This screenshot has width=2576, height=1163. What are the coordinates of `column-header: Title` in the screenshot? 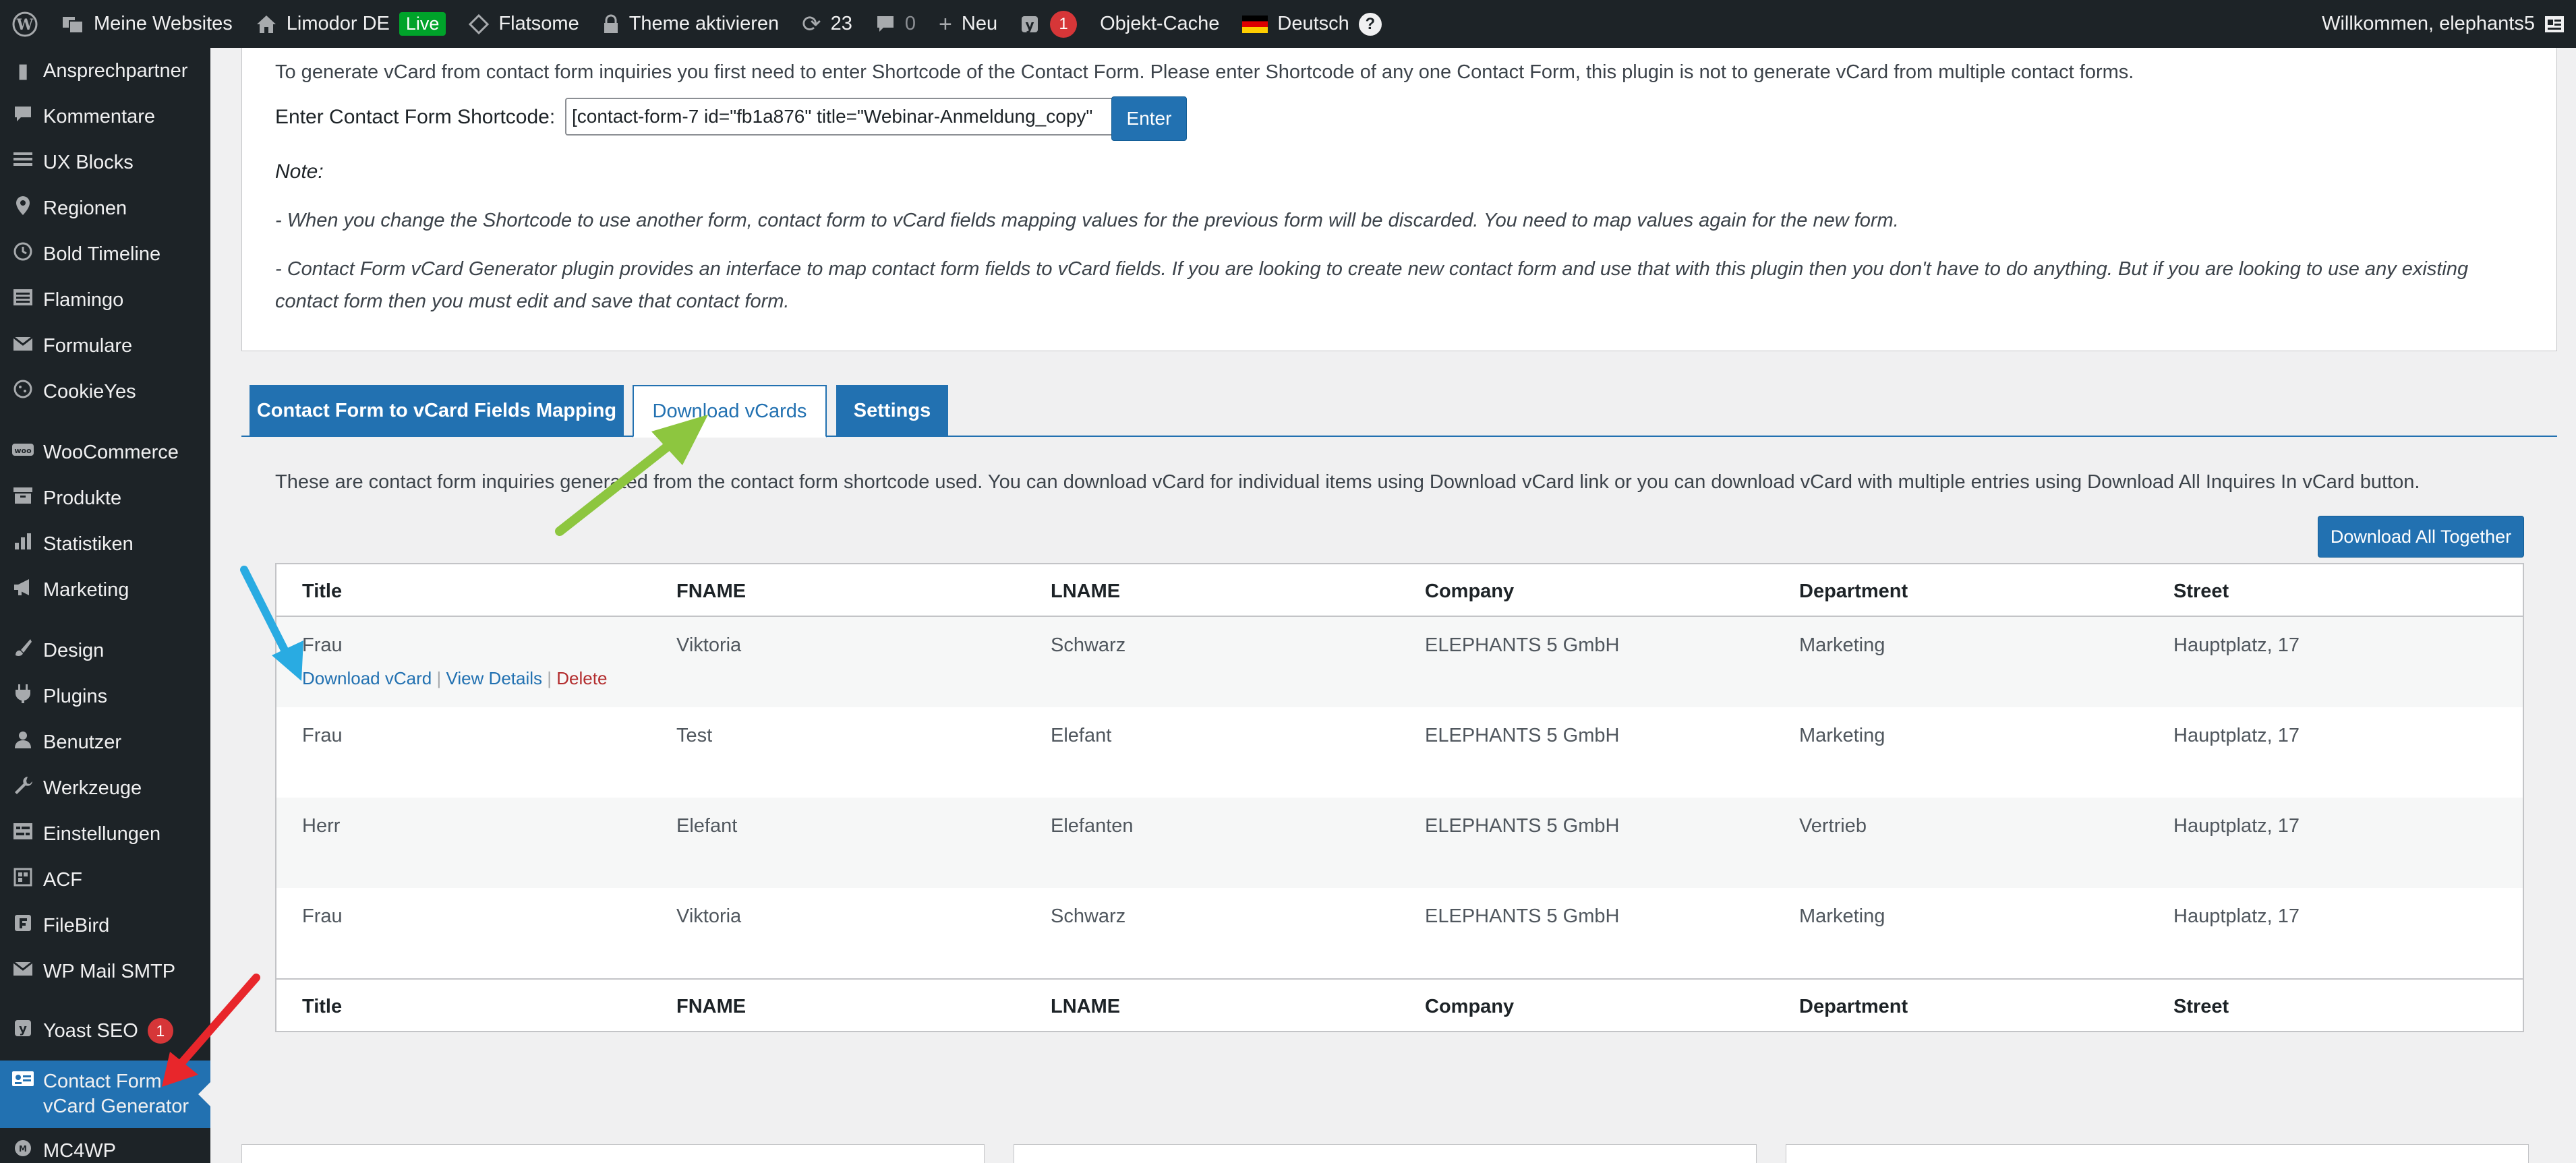 It's located at (322, 591).